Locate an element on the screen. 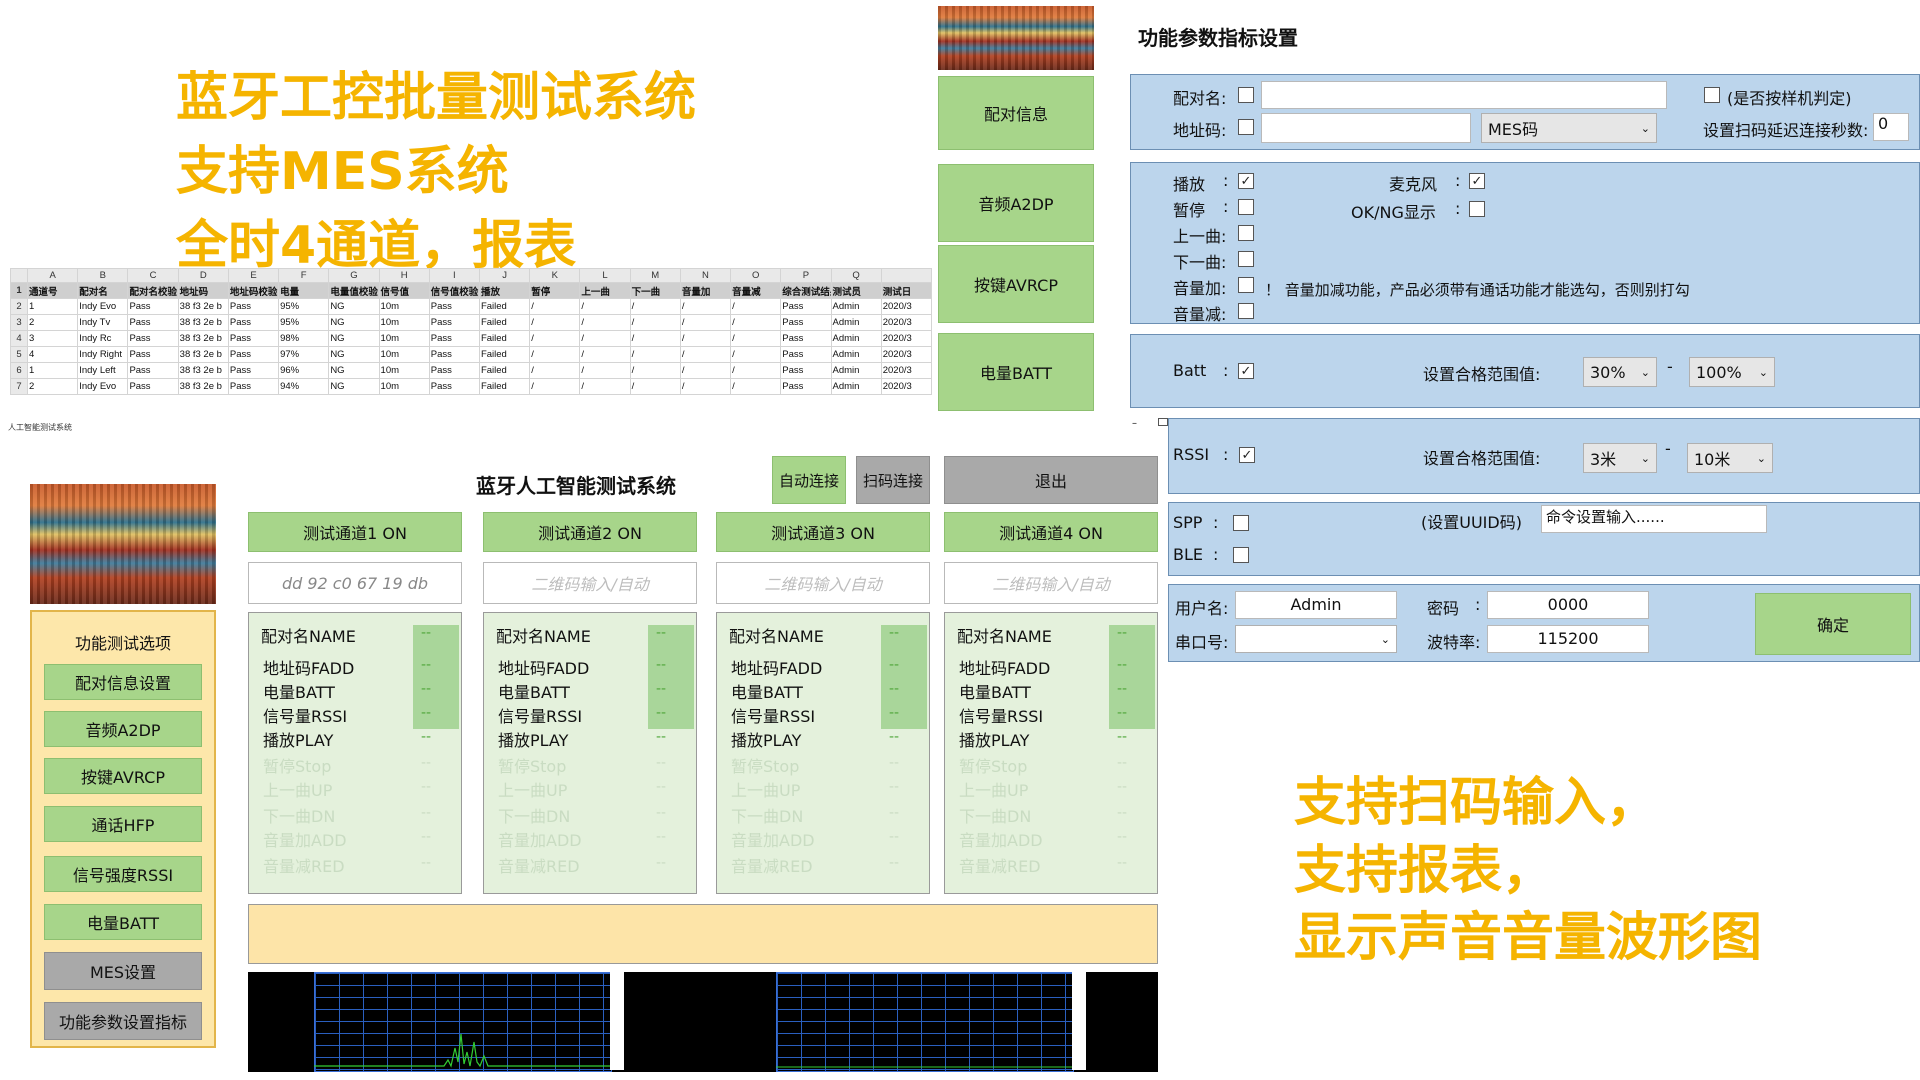 The width and height of the screenshot is (1920, 1080). column-letter: L is located at coordinates (605, 275).